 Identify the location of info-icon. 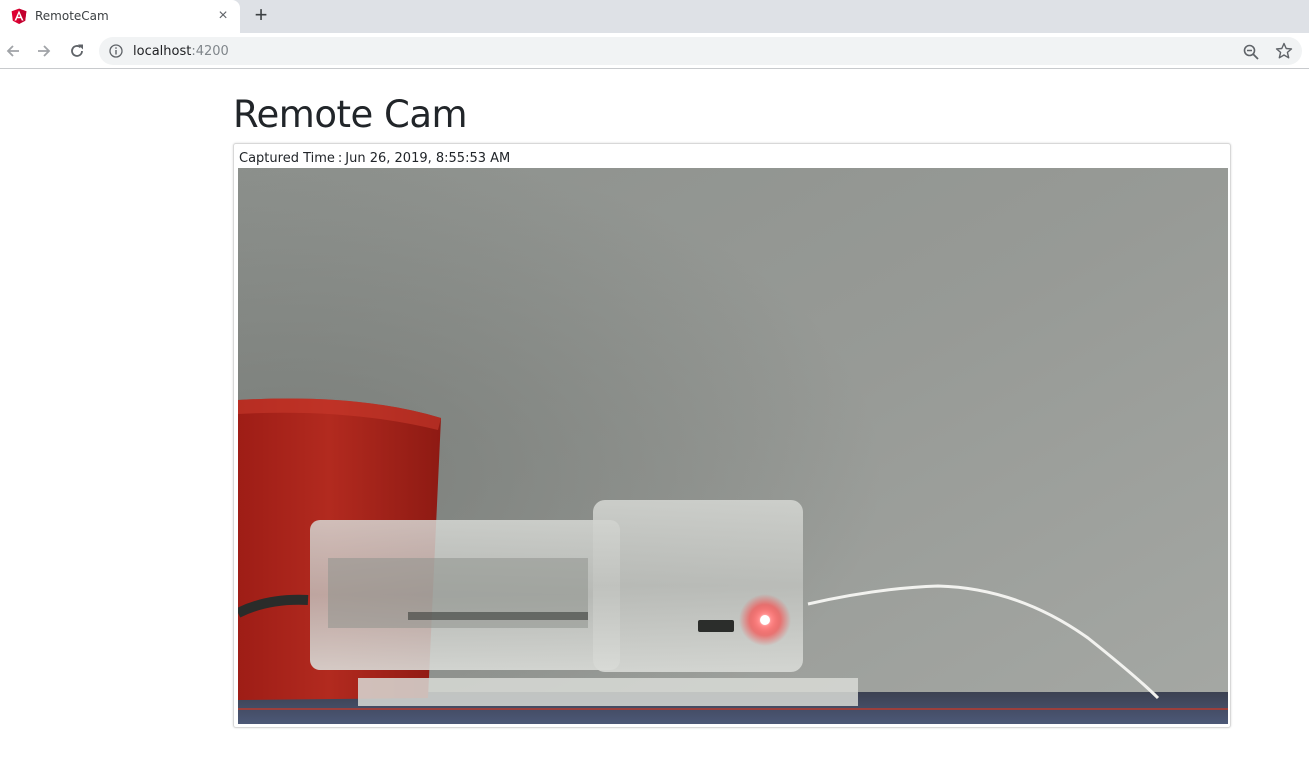
(116, 51).